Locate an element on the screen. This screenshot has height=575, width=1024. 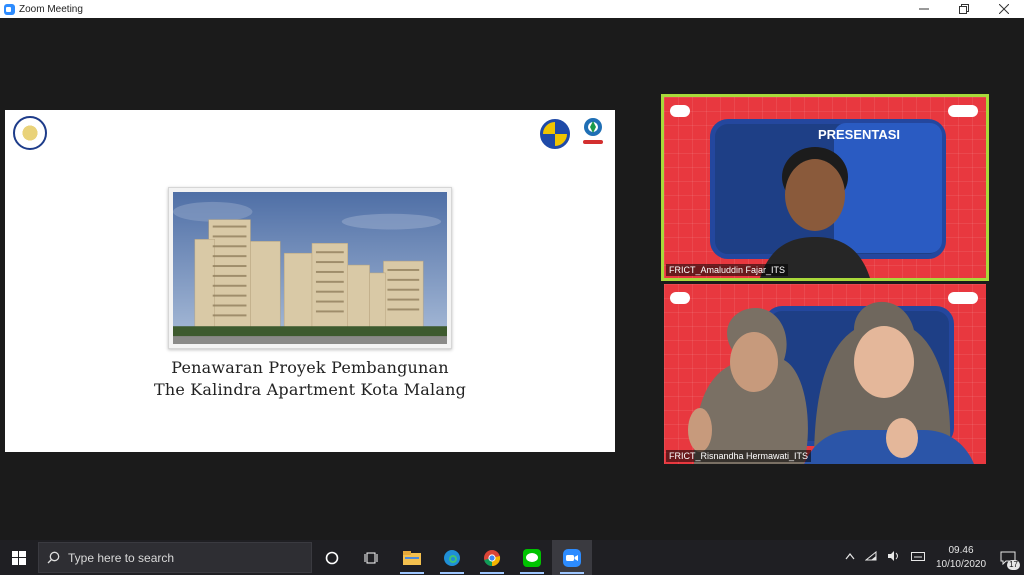
background-badge-left is located at coordinates (680, 111).